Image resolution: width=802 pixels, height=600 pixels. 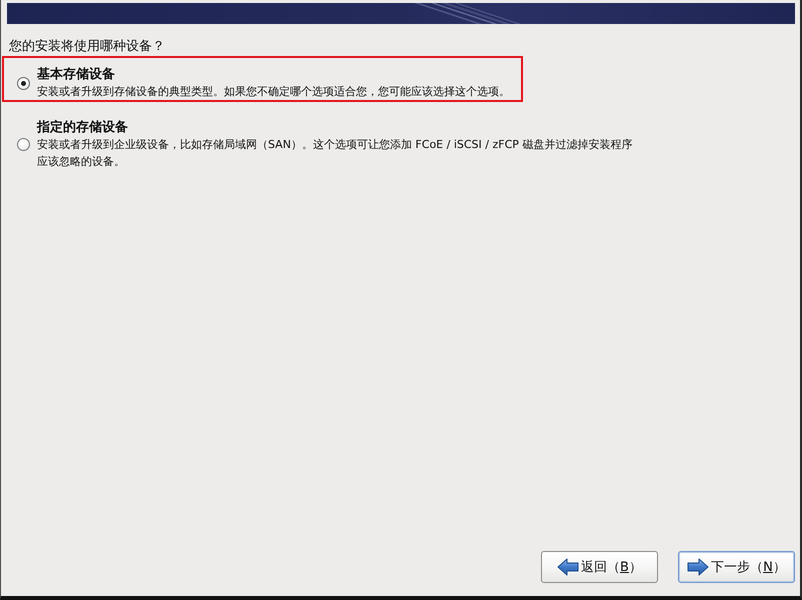 What do you see at coordinates (76, 74) in the screenshot?
I see `option-title: 基本存储设备` at bounding box center [76, 74].